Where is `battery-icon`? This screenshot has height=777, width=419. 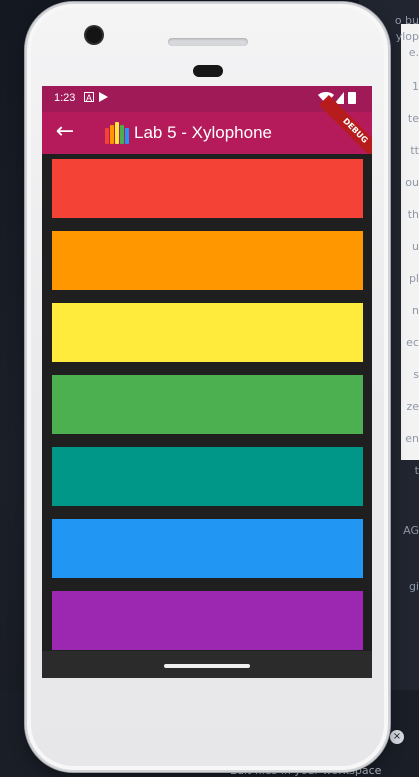
battery-icon is located at coordinates (352, 98).